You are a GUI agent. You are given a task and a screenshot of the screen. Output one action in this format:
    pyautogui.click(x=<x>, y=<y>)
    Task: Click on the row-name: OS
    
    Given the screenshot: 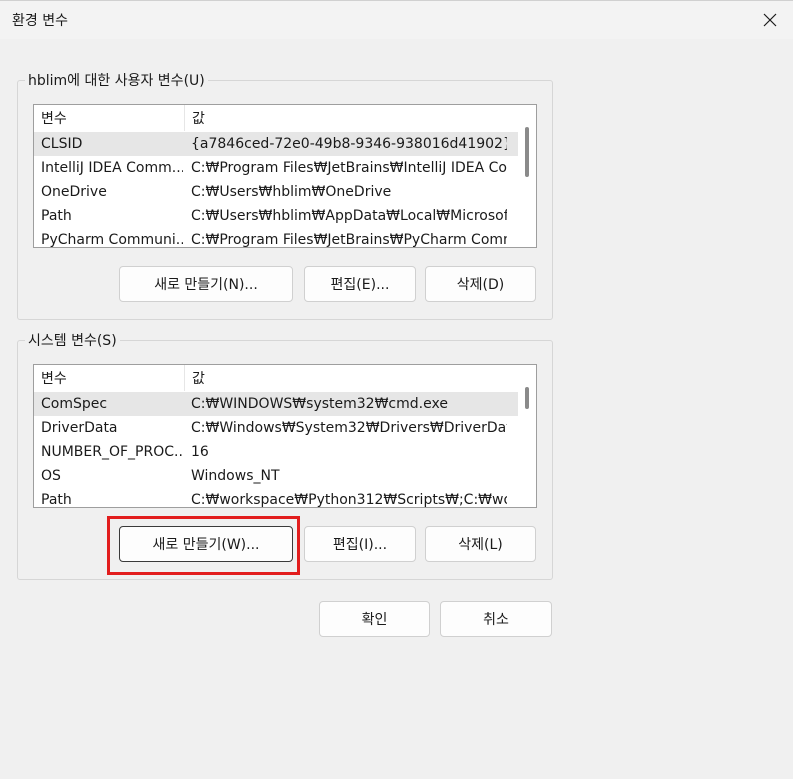 What is the action you would take?
    pyautogui.click(x=51, y=476)
    